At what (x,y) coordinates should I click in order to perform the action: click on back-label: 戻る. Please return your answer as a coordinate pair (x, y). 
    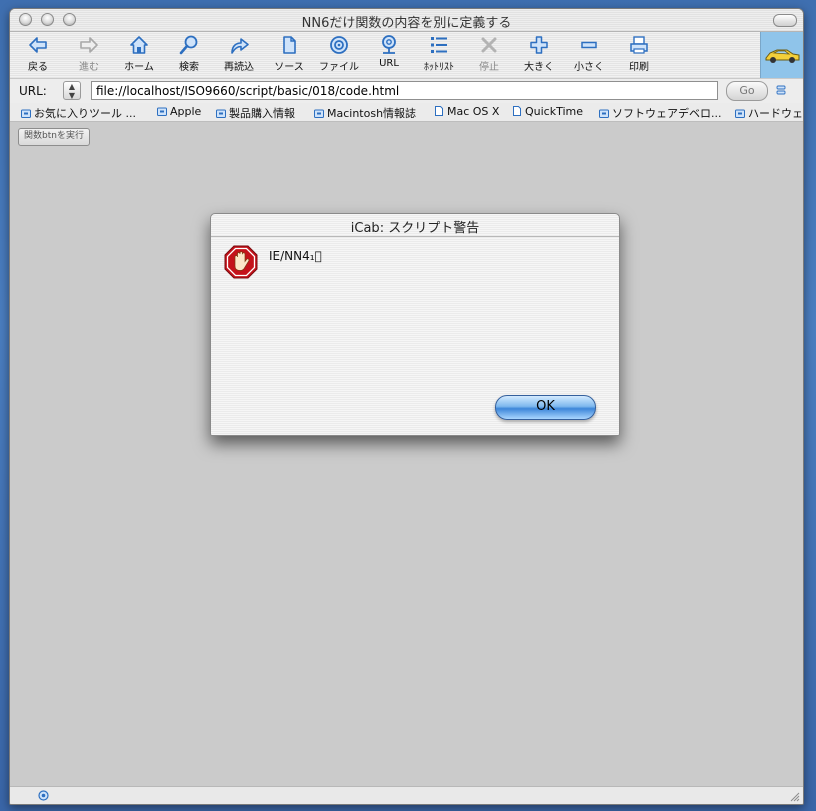
    Looking at the image, I should click on (38, 67).